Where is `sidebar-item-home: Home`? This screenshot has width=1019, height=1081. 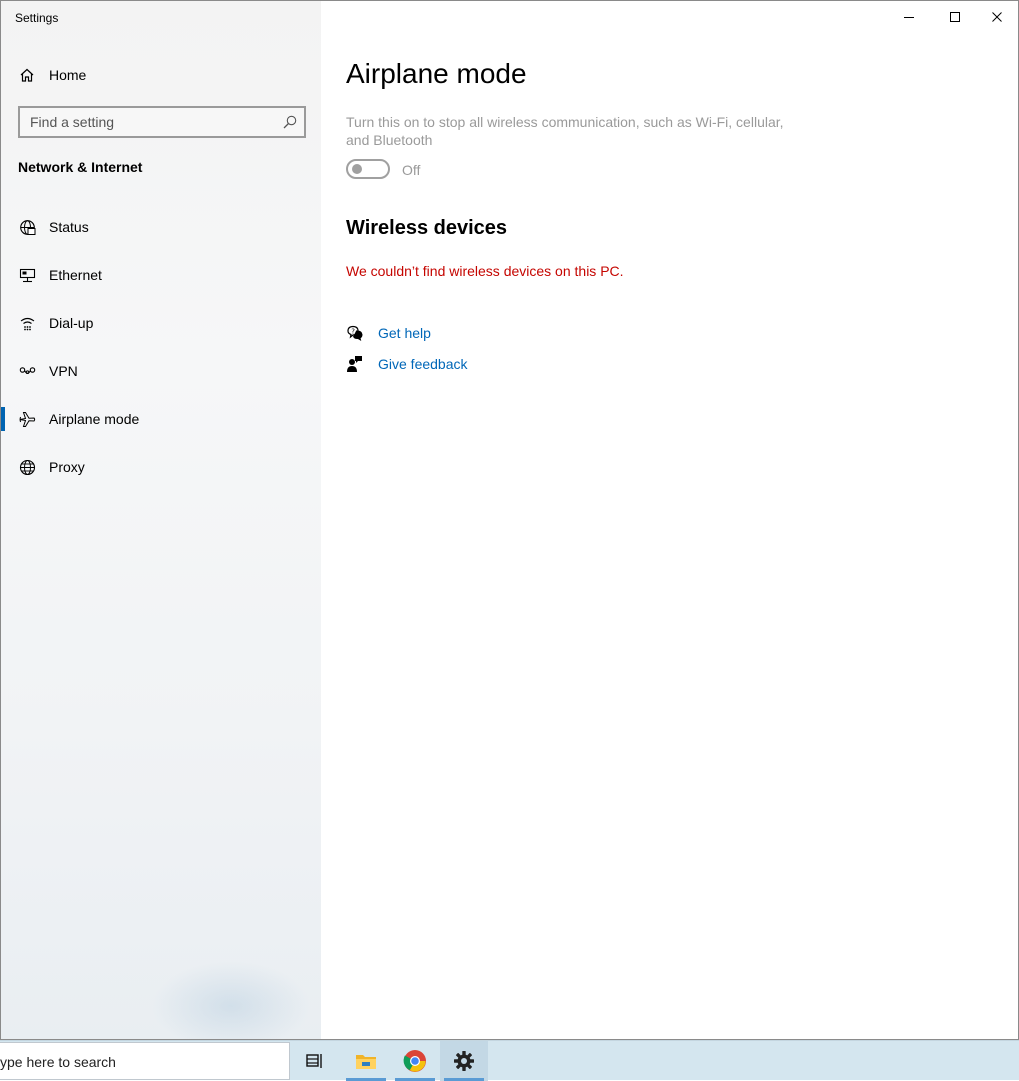
sidebar-item-home: Home is located at coordinates (161, 75).